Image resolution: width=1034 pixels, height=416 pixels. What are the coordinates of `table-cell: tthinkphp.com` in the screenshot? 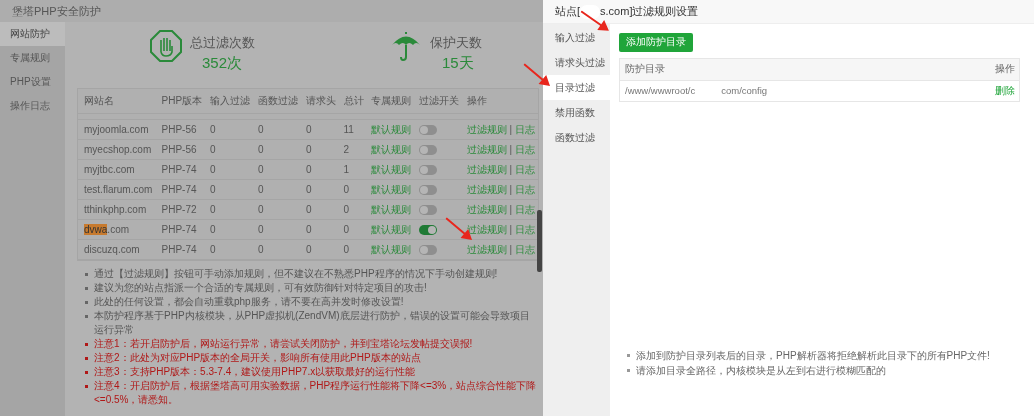 It's located at (117, 209).